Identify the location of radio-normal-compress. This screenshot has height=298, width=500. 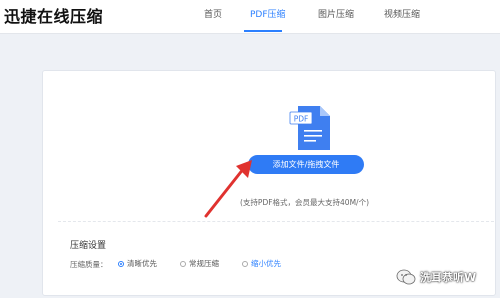
(183, 263).